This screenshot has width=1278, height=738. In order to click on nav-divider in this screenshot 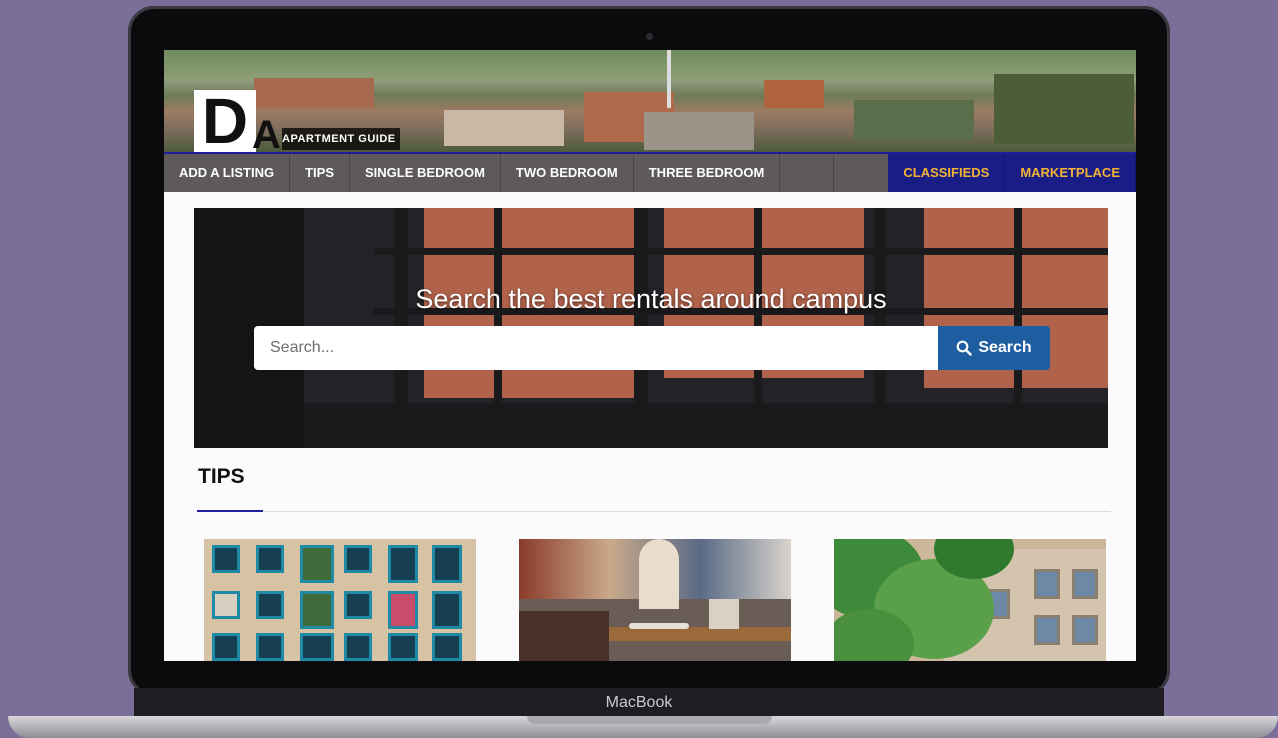, I will do `click(807, 173)`.